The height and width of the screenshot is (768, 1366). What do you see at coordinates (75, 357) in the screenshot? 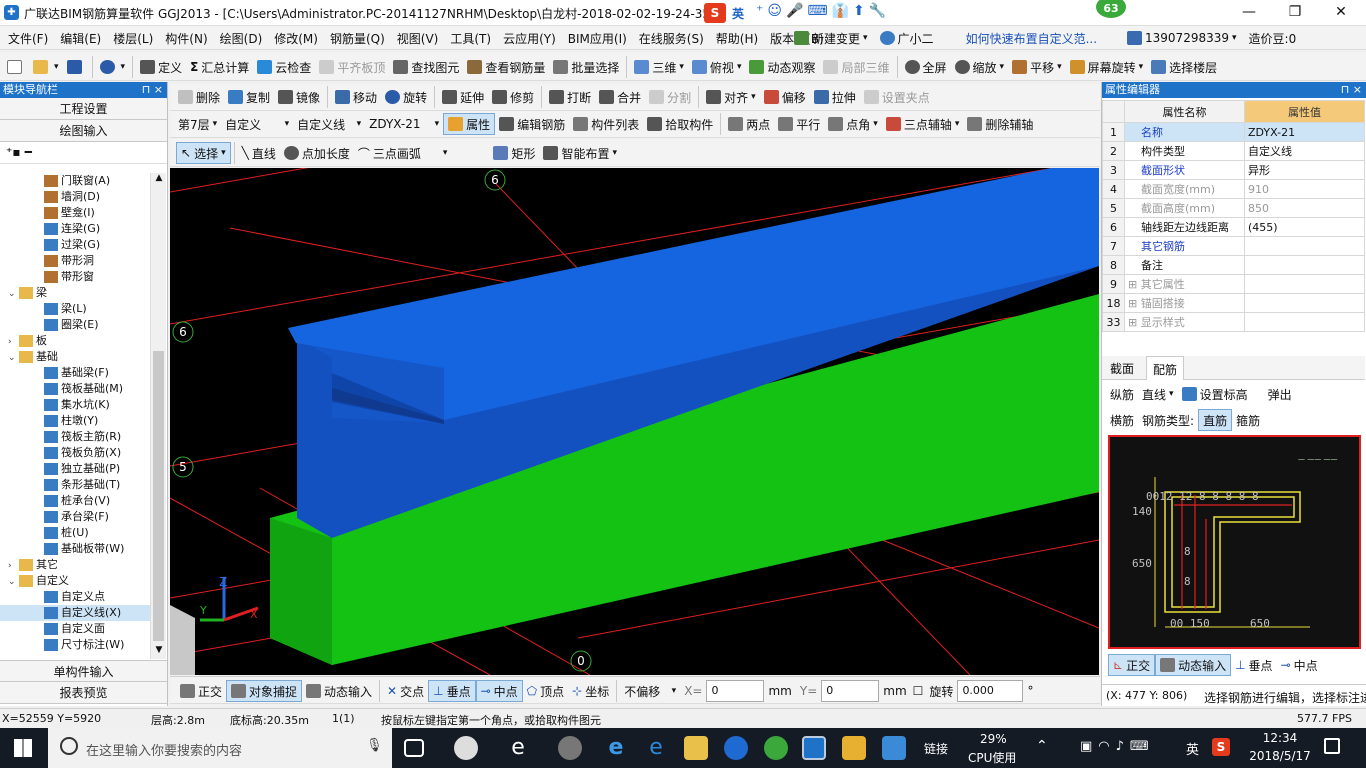
I see `tree-item: ⌄ 基础` at bounding box center [75, 357].